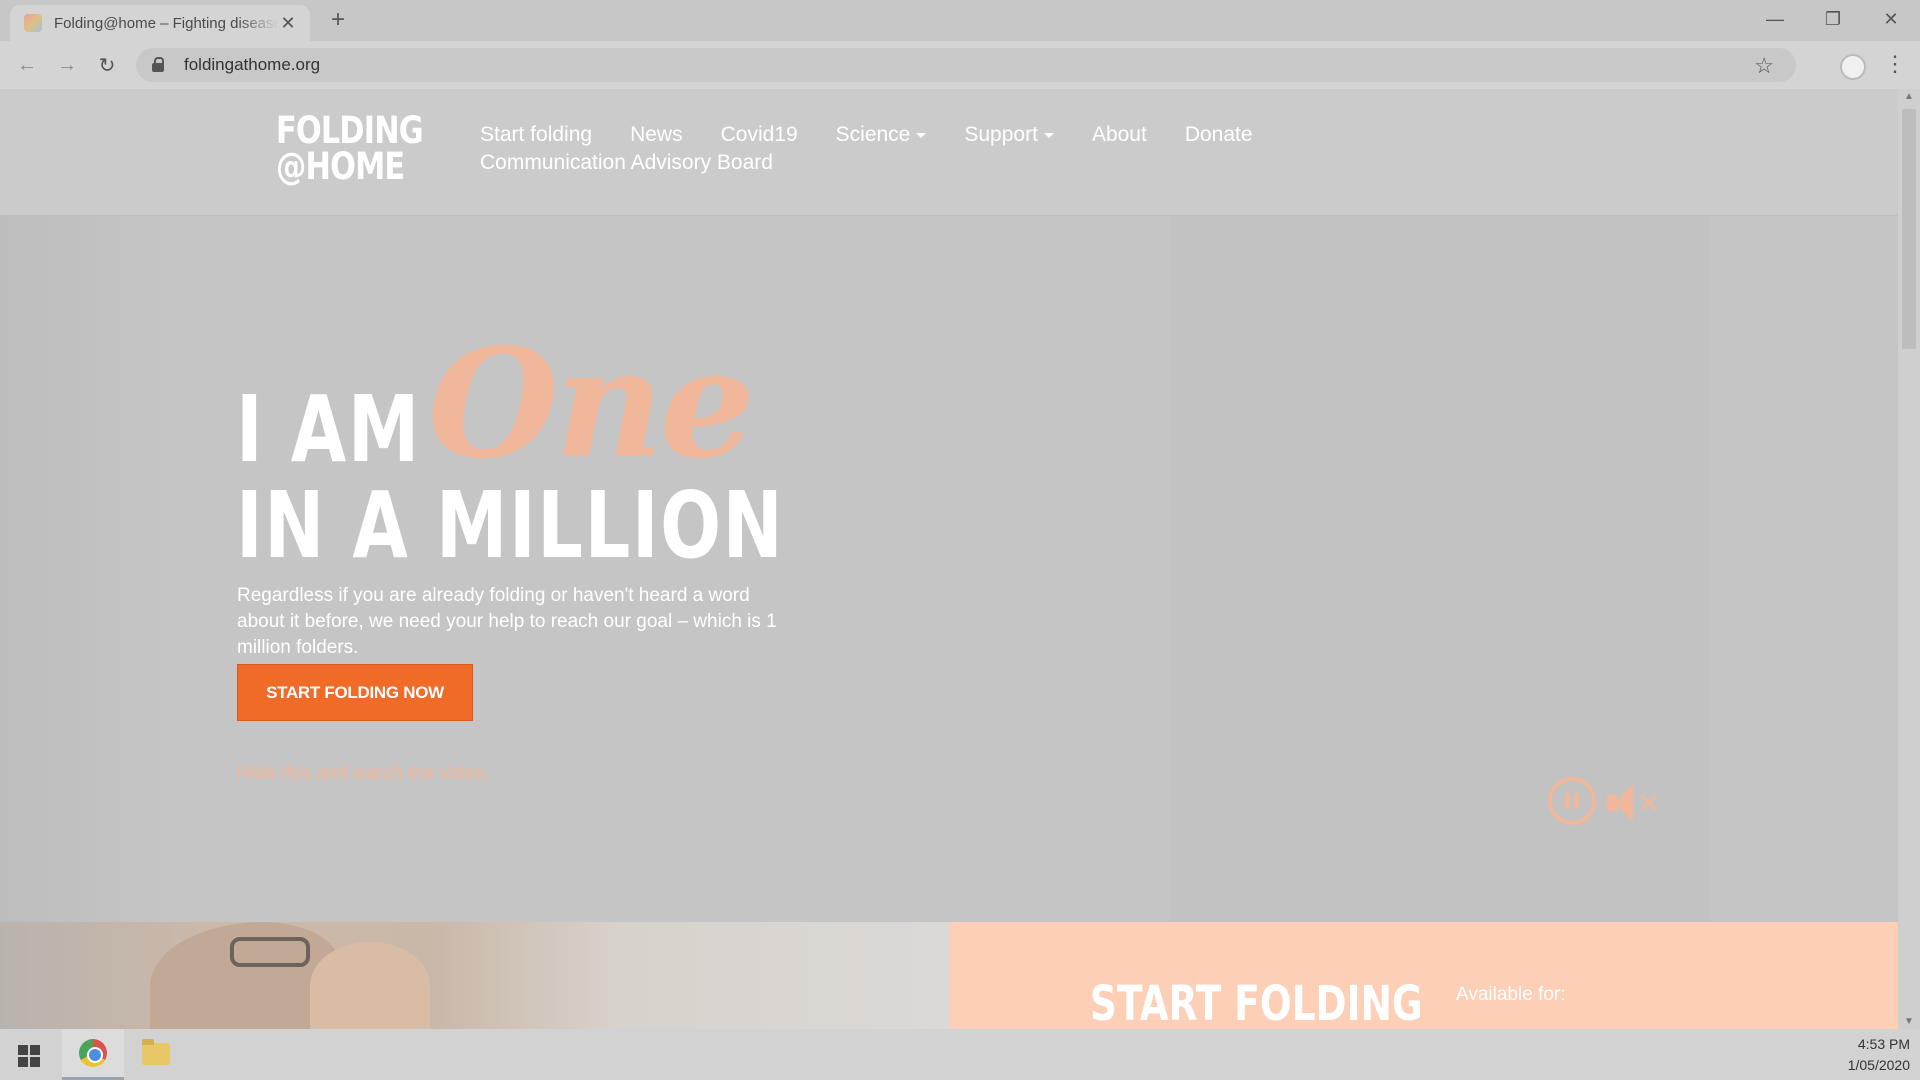  I want to click on nav-about: About, so click(1119, 135).